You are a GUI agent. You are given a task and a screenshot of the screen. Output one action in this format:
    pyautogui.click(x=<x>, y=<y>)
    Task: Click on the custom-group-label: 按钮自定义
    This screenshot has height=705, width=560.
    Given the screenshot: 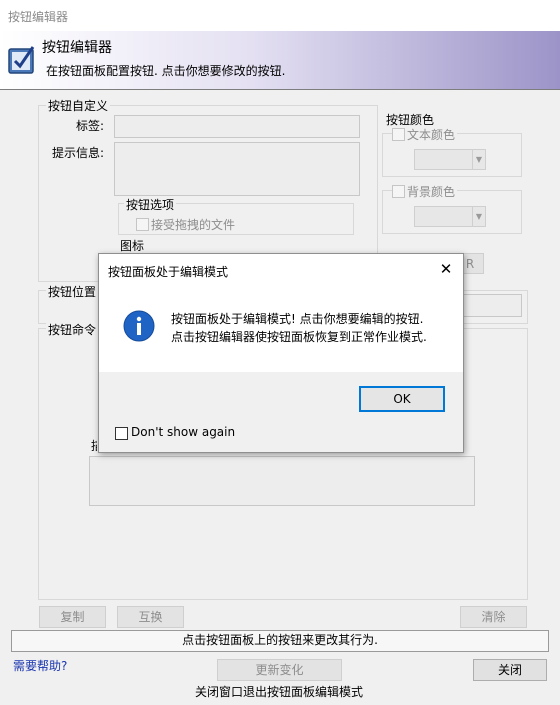 What is the action you would take?
    pyautogui.click(x=78, y=105)
    